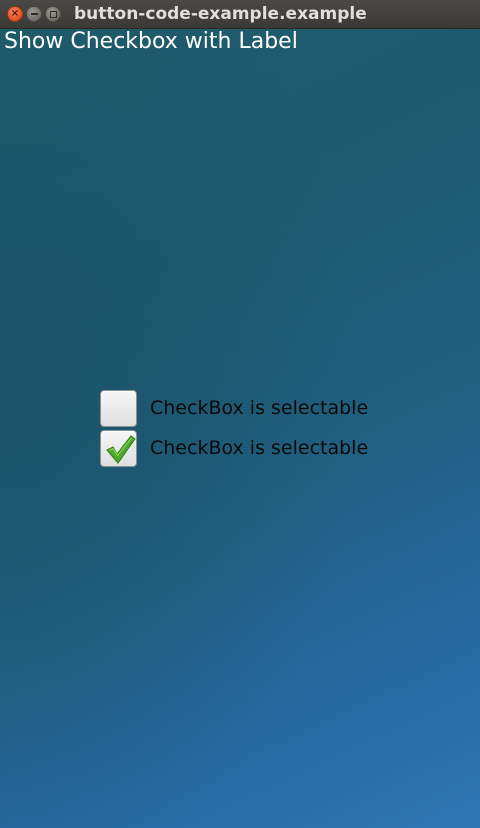 The width and height of the screenshot is (480, 828). I want to click on page-heading: Show Checkbox with Label, so click(151, 41).